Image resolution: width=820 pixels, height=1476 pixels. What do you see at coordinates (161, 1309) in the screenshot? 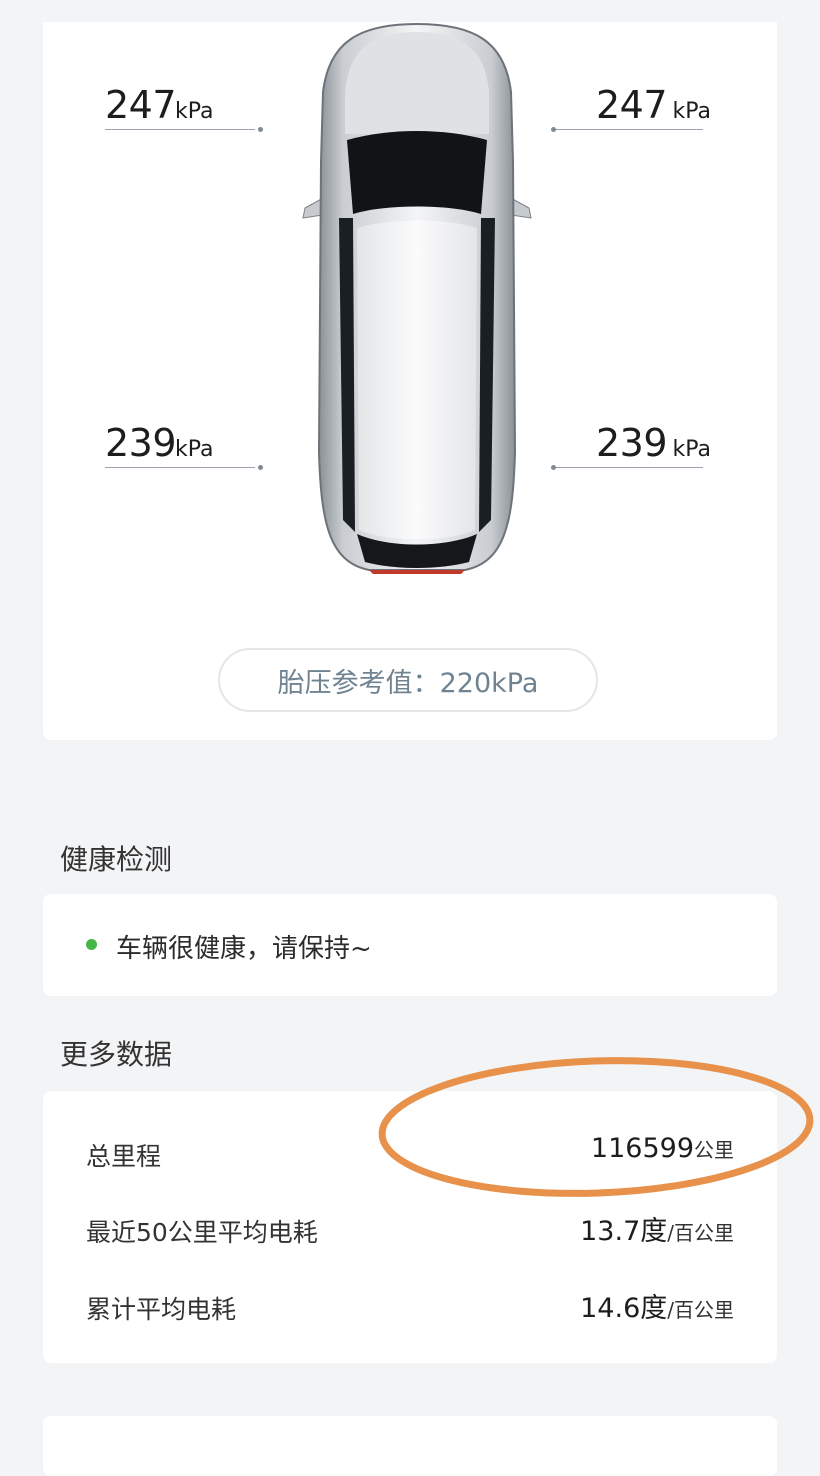
I see `row-label: 累计平均电耗` at bounding box center [161, 1309].